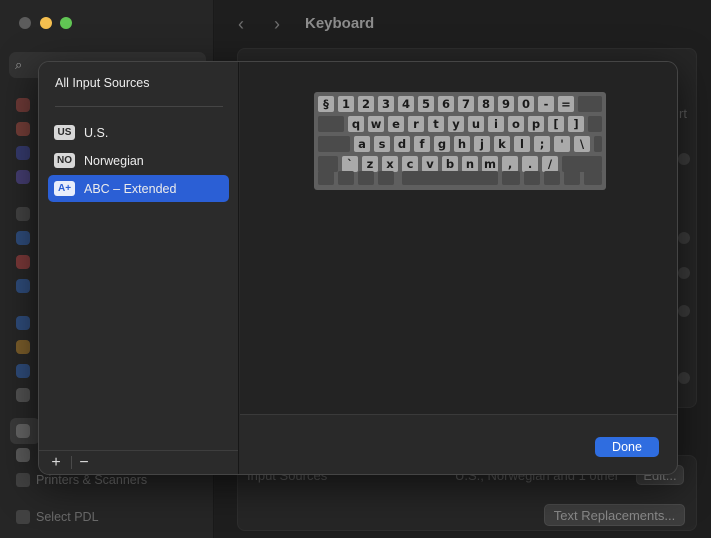  Describe the element at coordinates (102, 83) in the screenshot. I see `list-header: All Input Sources` at that location.